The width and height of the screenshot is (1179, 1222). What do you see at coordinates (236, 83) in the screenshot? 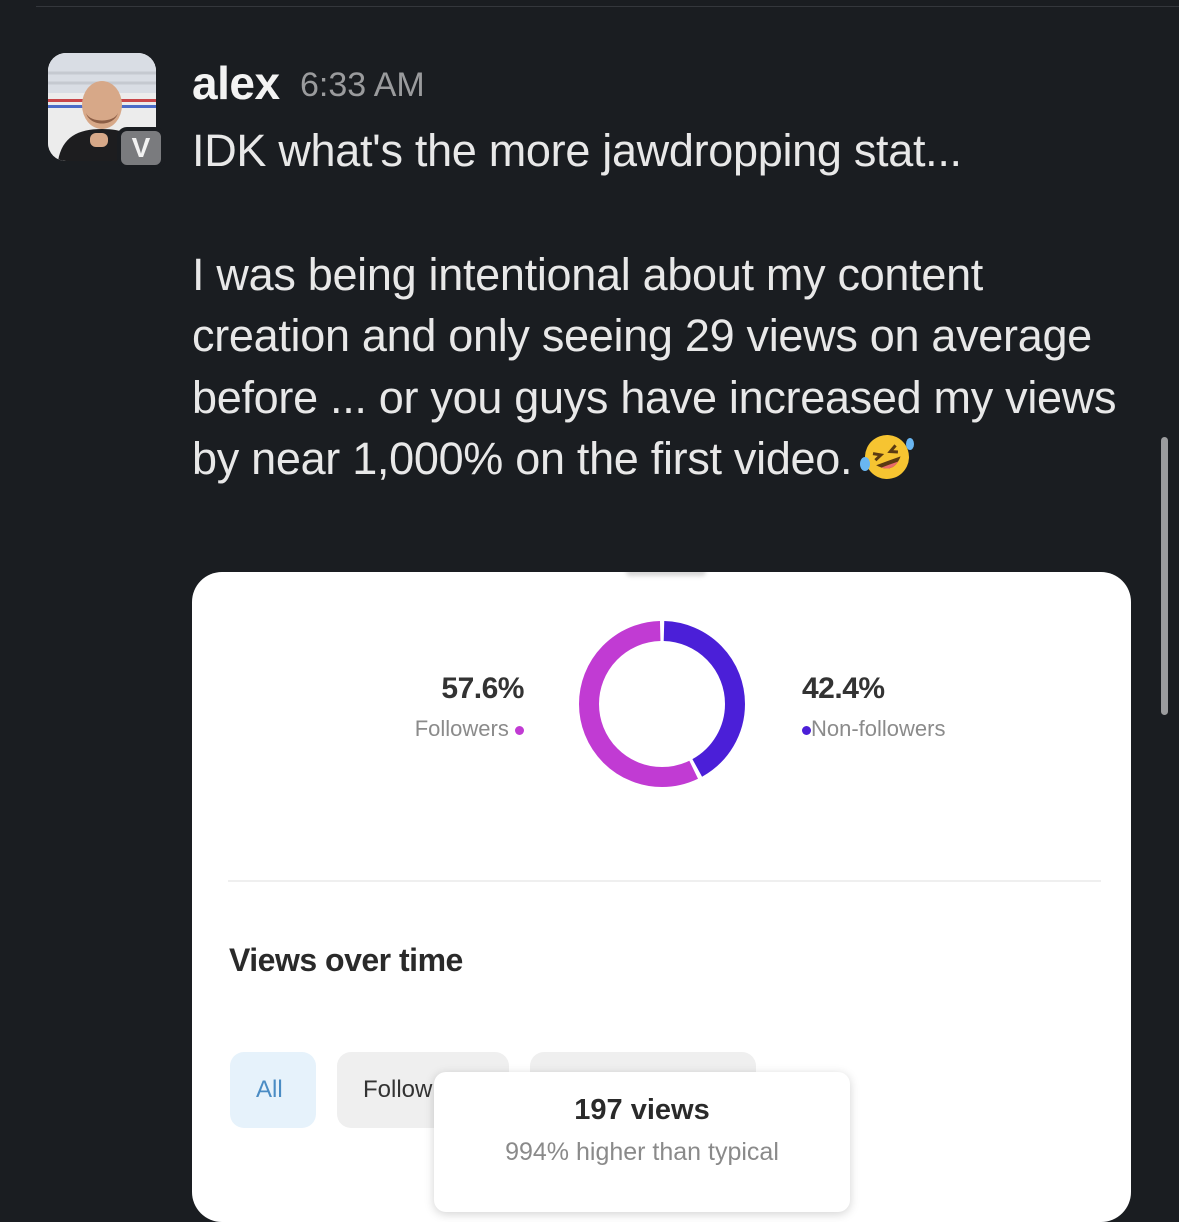
I see `message-author: alex` at bounding box center [236, 83].